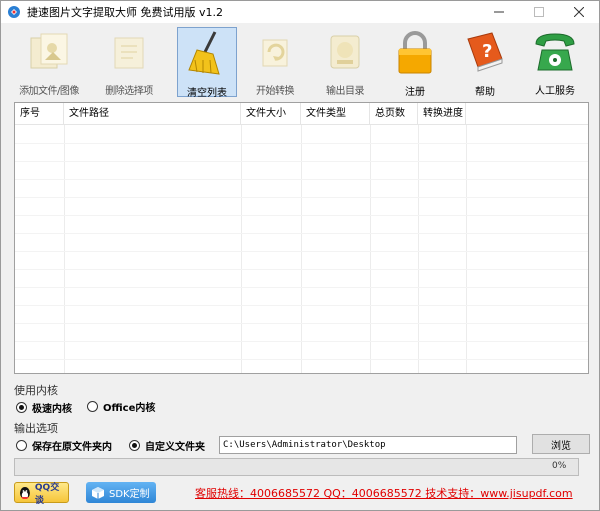  I want to click on close-button, so click(579, 12).